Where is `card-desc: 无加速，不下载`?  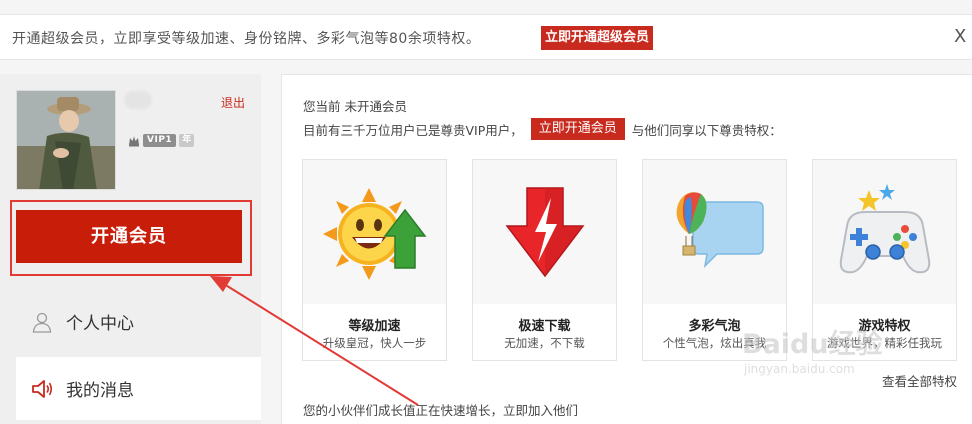 card-desc: 无加速，不下载 is located at coordinates (544, 343).